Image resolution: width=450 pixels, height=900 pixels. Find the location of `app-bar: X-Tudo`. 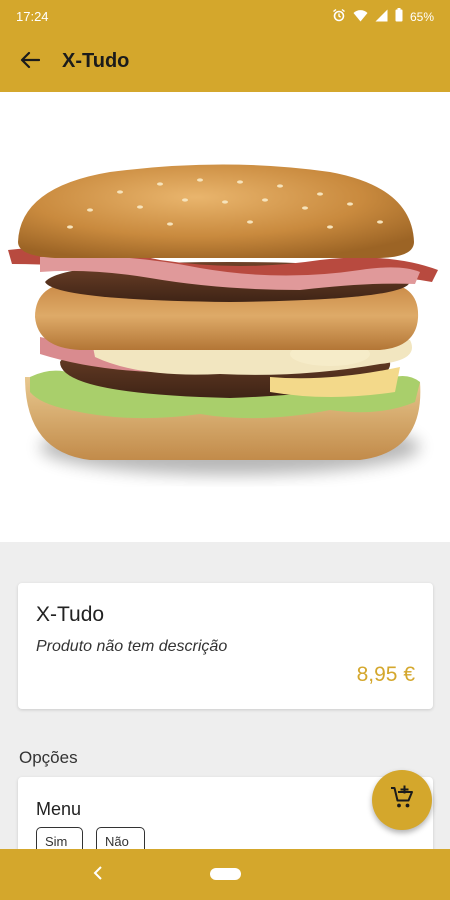

app-bar: X-Tudo is located at coordinates (225, 62).